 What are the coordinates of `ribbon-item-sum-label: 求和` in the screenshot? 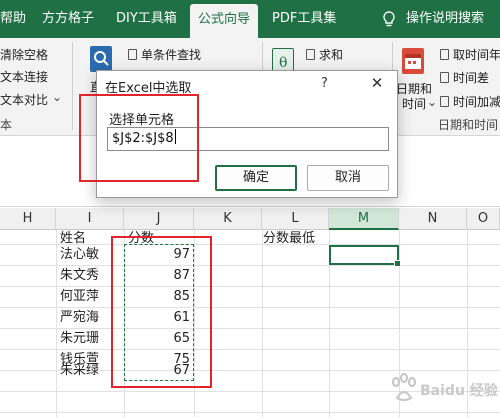 It's located at (331, 55).